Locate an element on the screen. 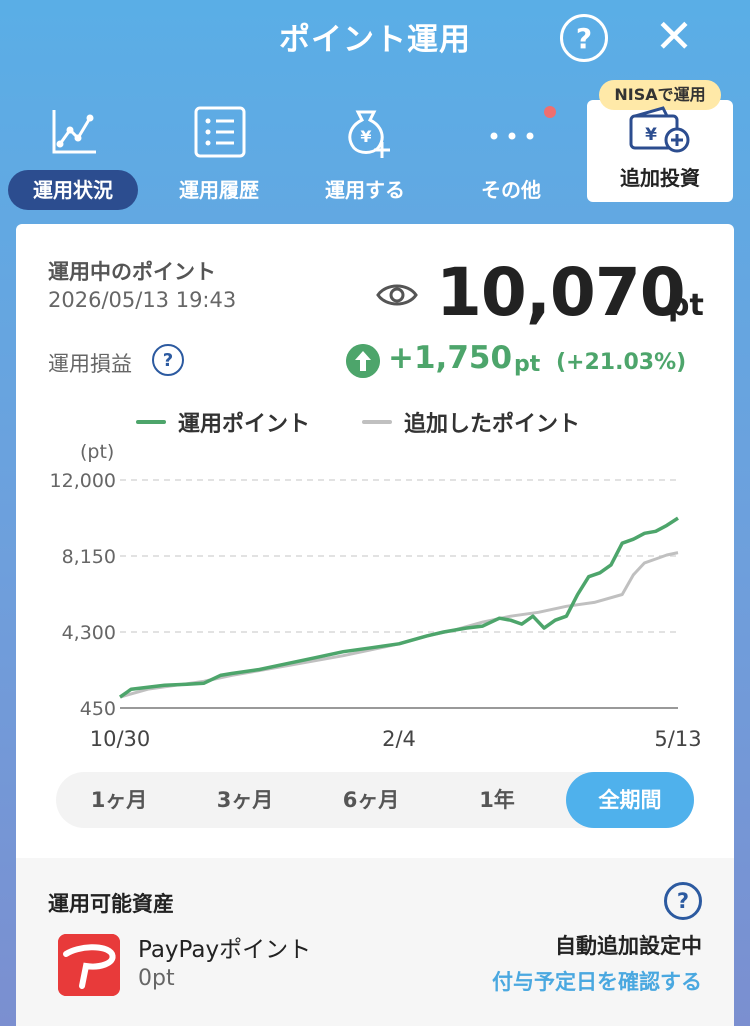  x-tick-label: 2/4 is located at coordinates (399, 739).